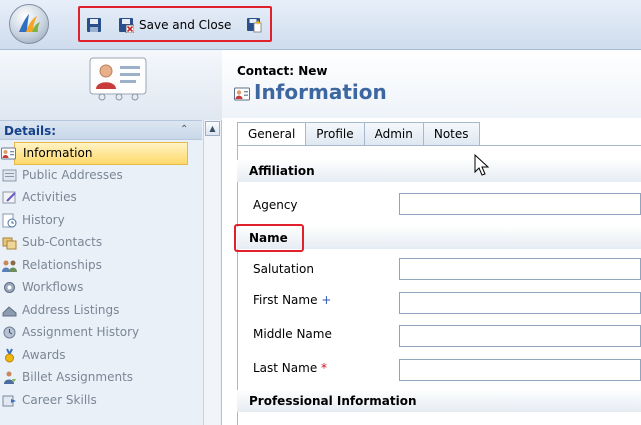 The image size is (641, 425). What do you see at coordinates (285, 300) in the screenshot?
I see `first-name-label-text: First Name` at bounding box center [285, 300].